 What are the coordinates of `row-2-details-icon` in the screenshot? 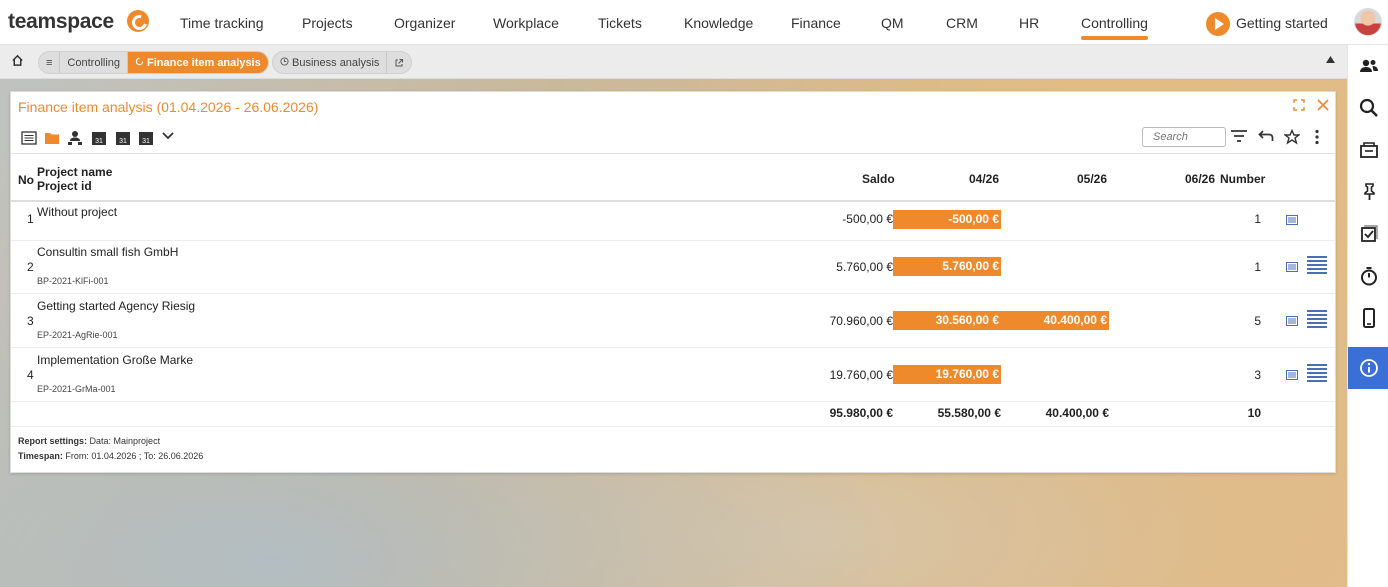 It's located at (1292, 266).